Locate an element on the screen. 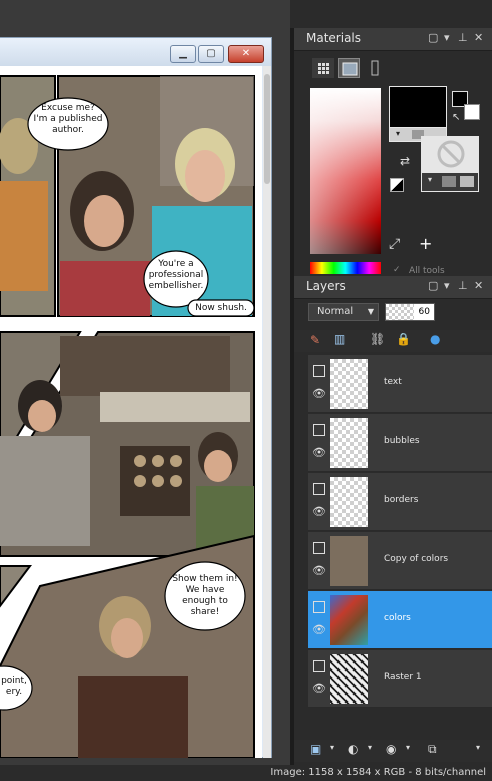  document-titlebar: ▁ ▢ ✕ is located at coordinates (135, 52).